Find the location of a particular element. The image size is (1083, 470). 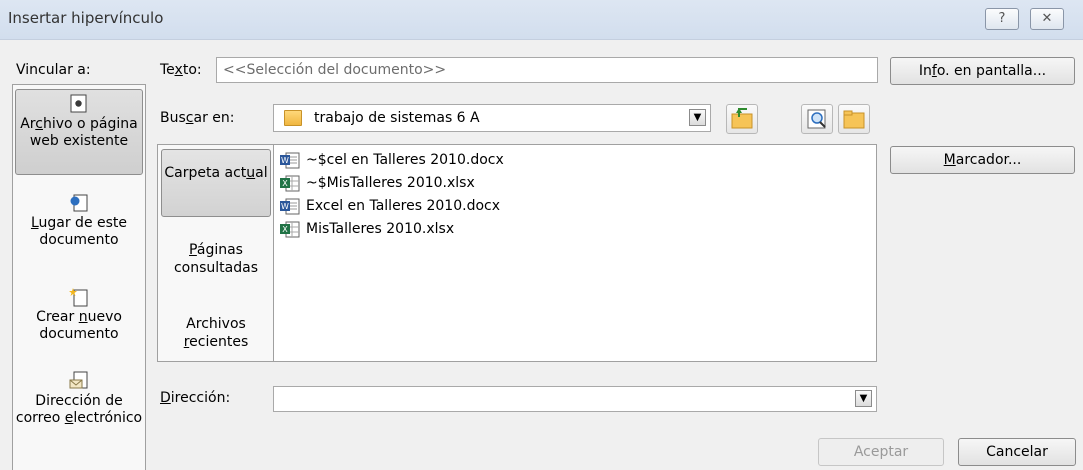

look-in-value: trabajo de sistemas 6 A is located at coordinates (397, 118).